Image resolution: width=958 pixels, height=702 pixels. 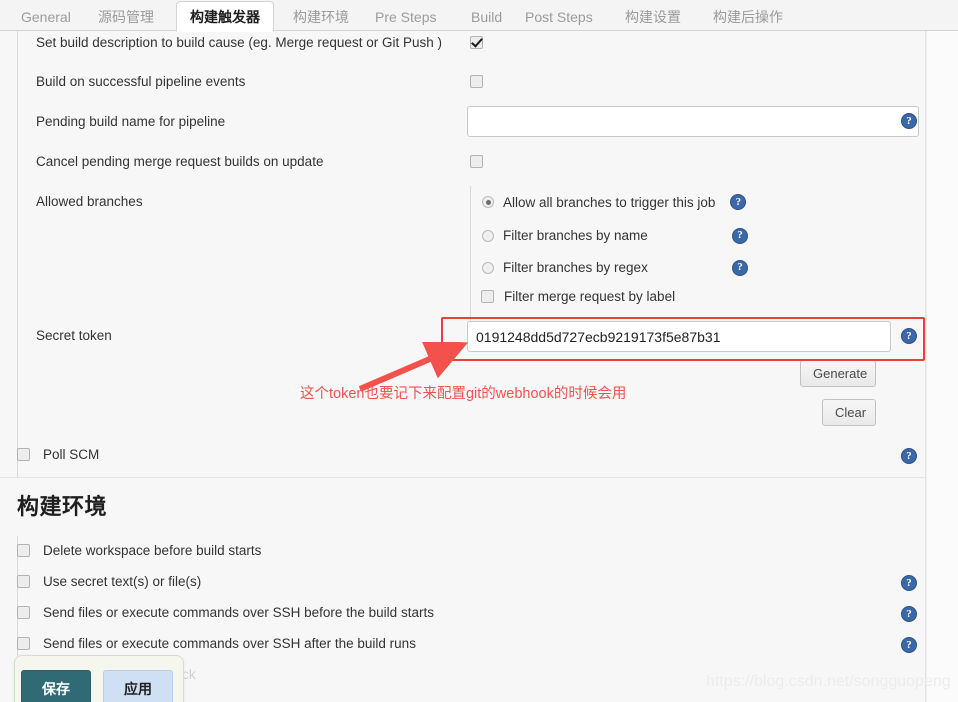 What do you see at coordinates (559, 17) in the screenshot?
I see `tab-post-steps: Post Steps` at bounding box center [559, 17].